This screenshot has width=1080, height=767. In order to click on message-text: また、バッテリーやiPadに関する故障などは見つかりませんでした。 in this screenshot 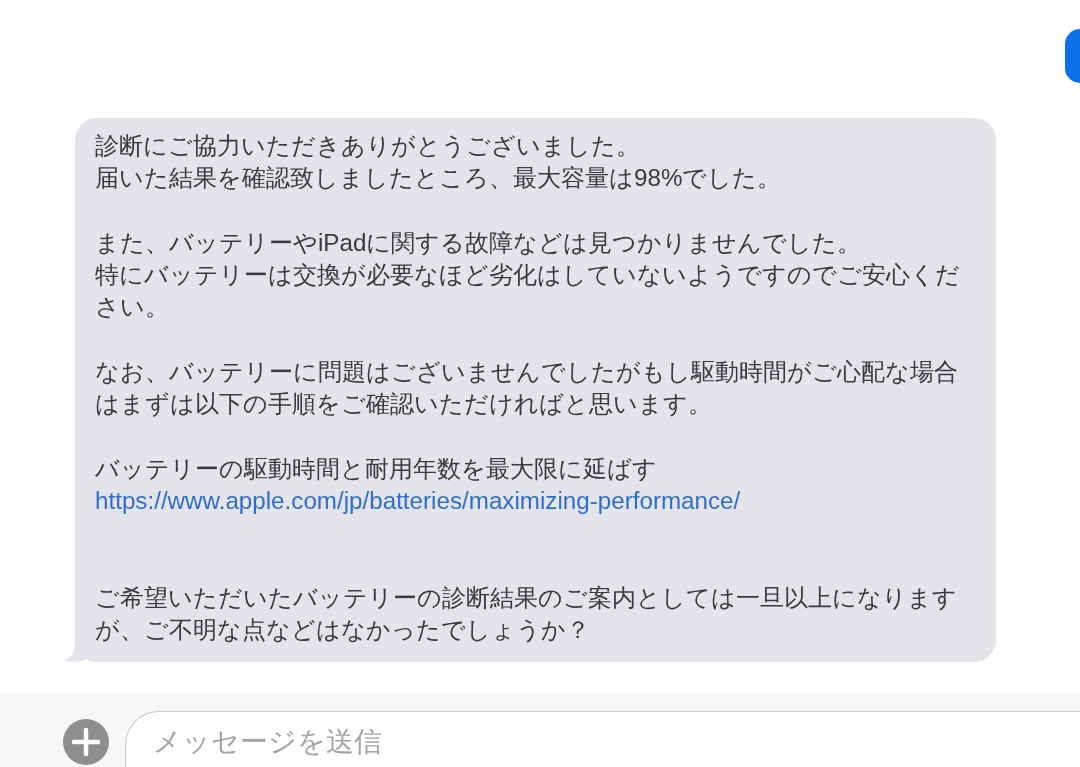, I will do `click(479, 242)`.